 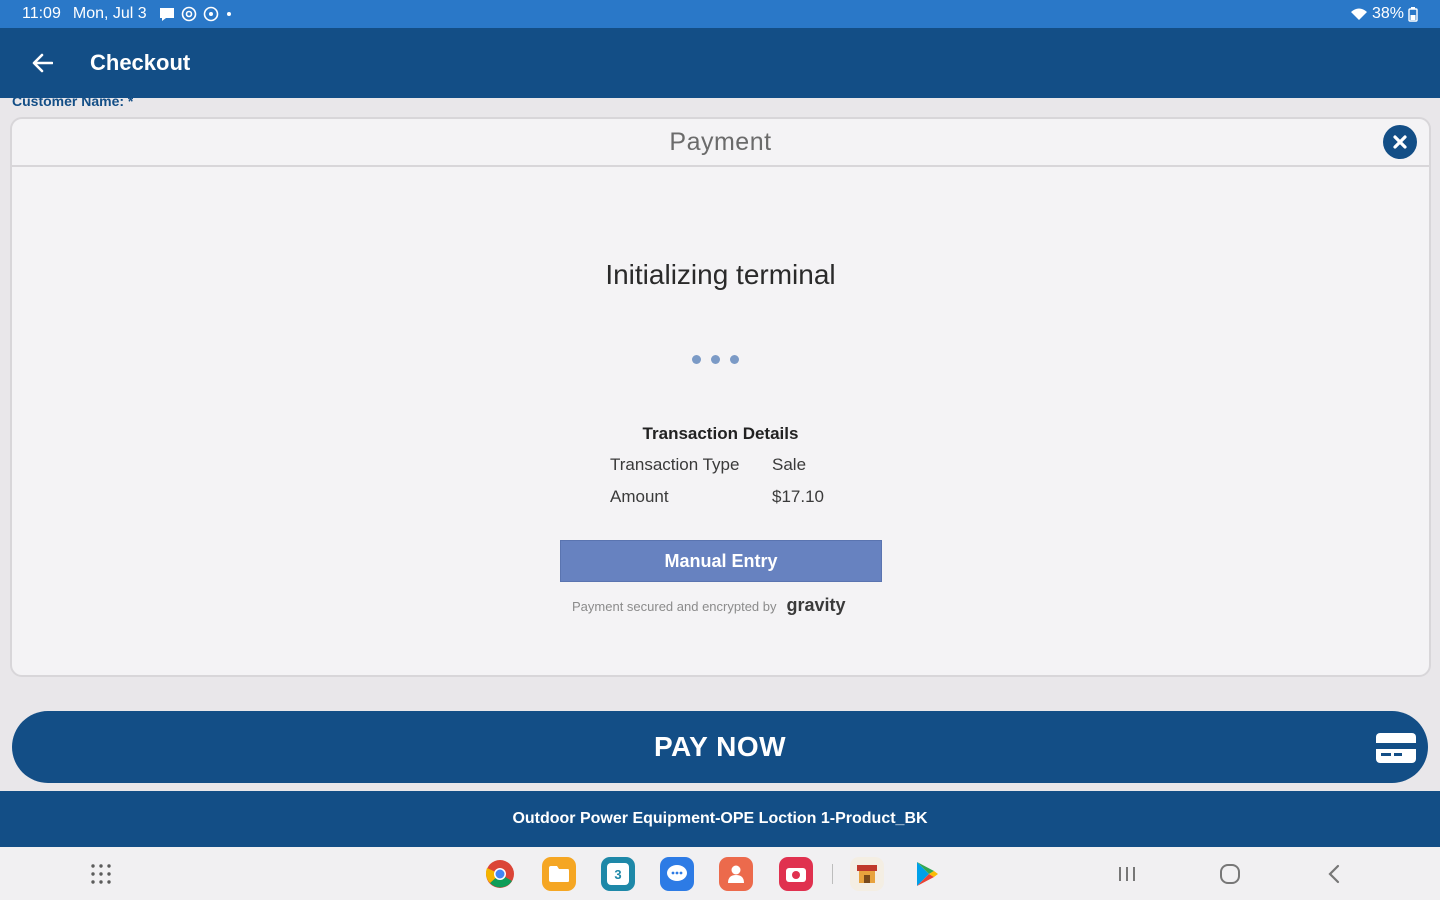 What do you see at coordinates (73, 101) in the screenshot?
I see `customer-name-label: Customer Name: *` at bounding box center [73, 101].